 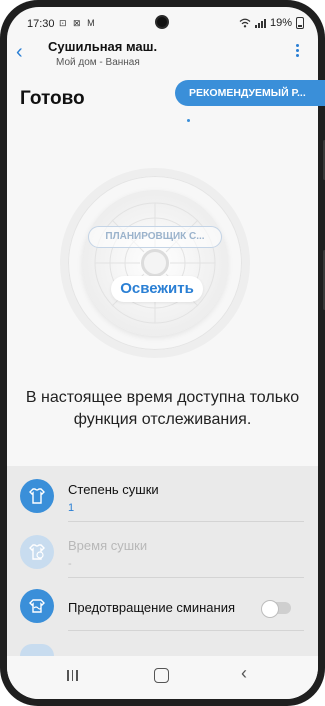 I want to click on device-location: Мой дом - Ванная, so click(x=98, y=62).